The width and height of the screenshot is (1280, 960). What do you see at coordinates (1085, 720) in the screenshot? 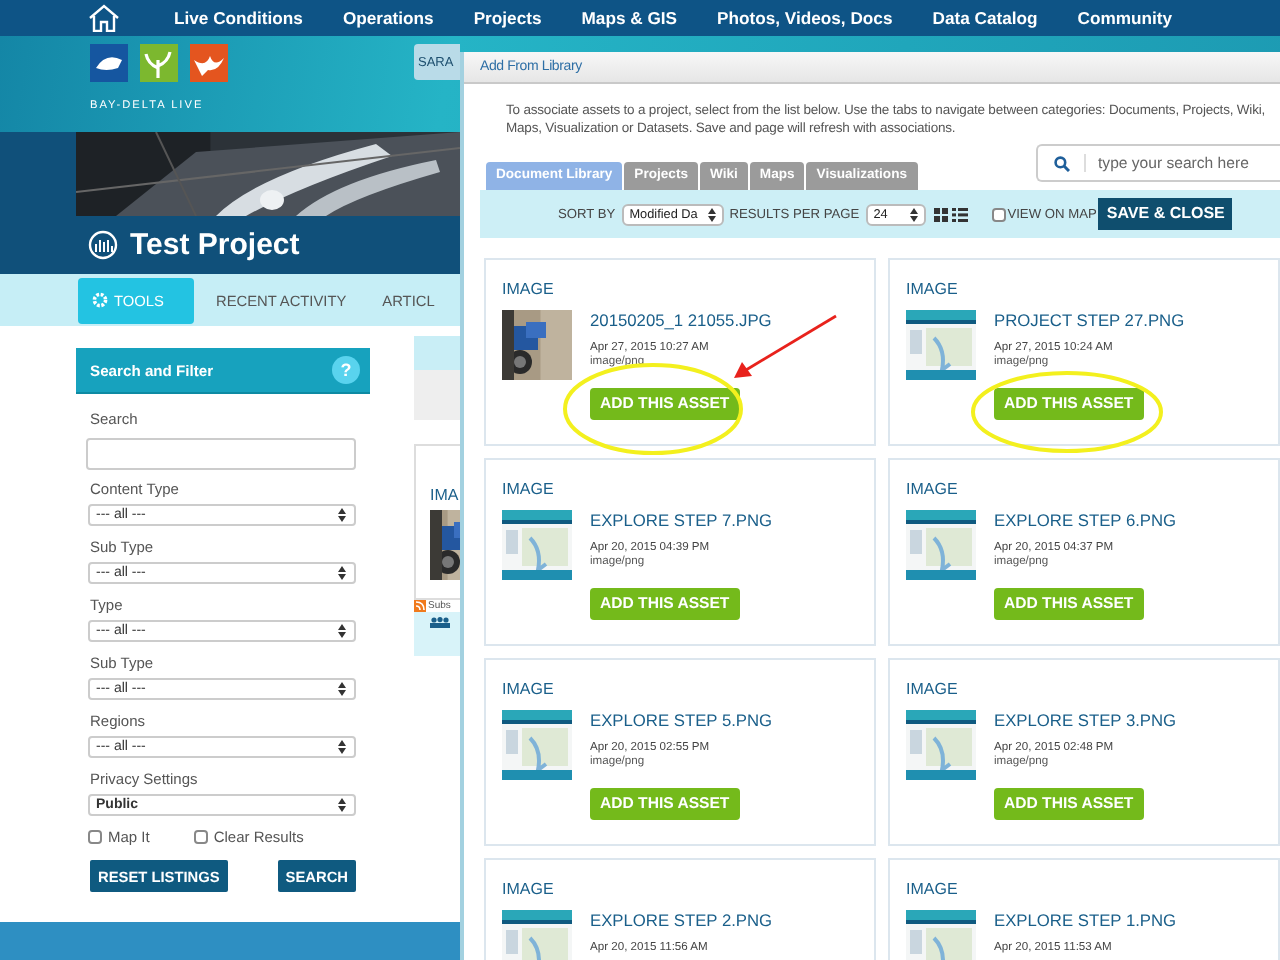
I see `asset-title: EXPLORE STEP 3.PNG` at bounding box center [1085, 720].